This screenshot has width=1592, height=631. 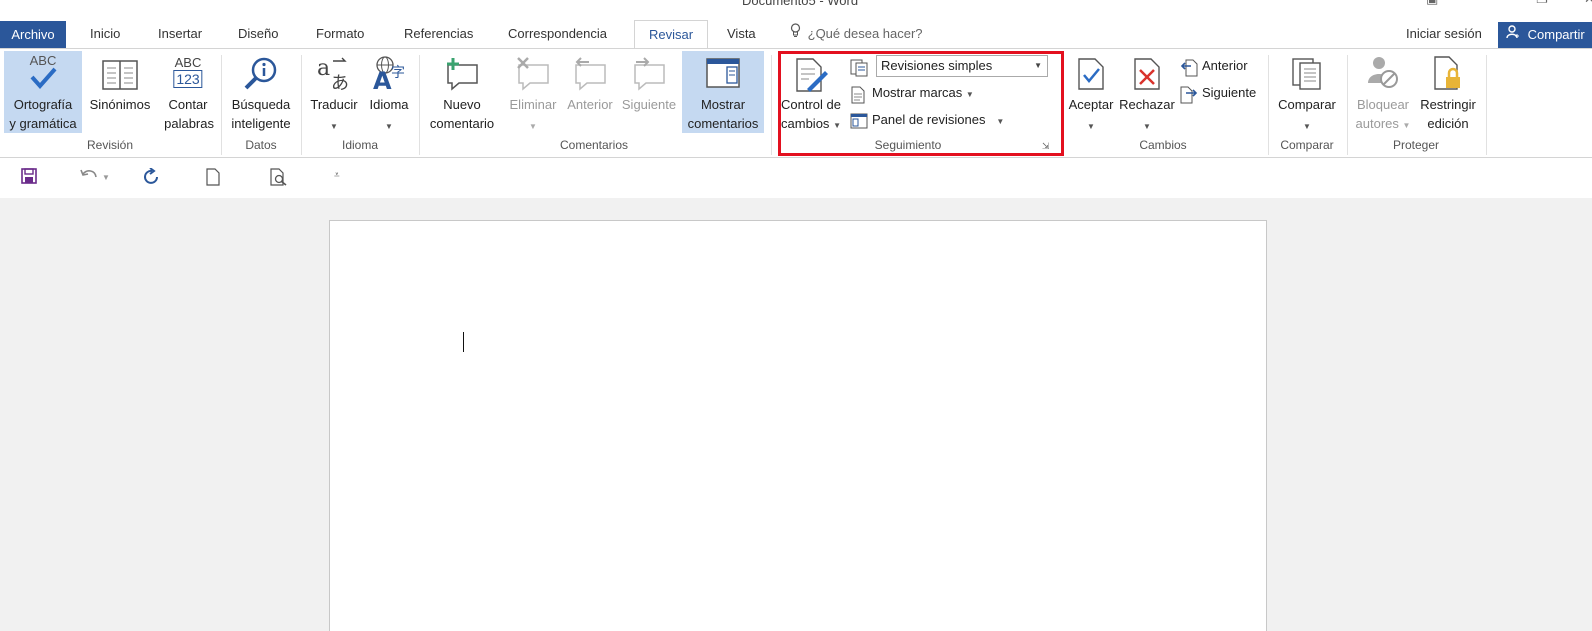 What do you see at coordinates (533, 104) in the screenshot?
I see `delete-comment-label: Eliminar` at bounding box center [533, 104].